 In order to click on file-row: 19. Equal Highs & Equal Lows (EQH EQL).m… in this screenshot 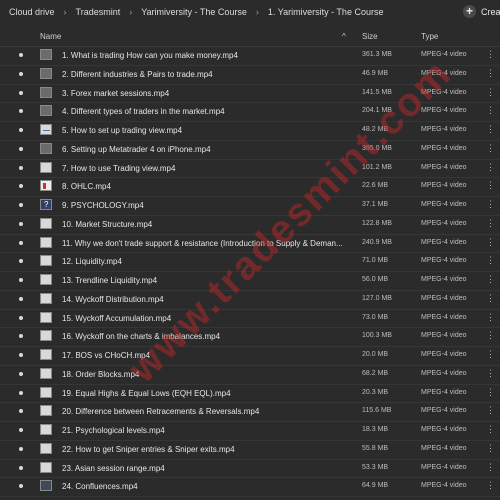, I will do `click(250, 394)`.